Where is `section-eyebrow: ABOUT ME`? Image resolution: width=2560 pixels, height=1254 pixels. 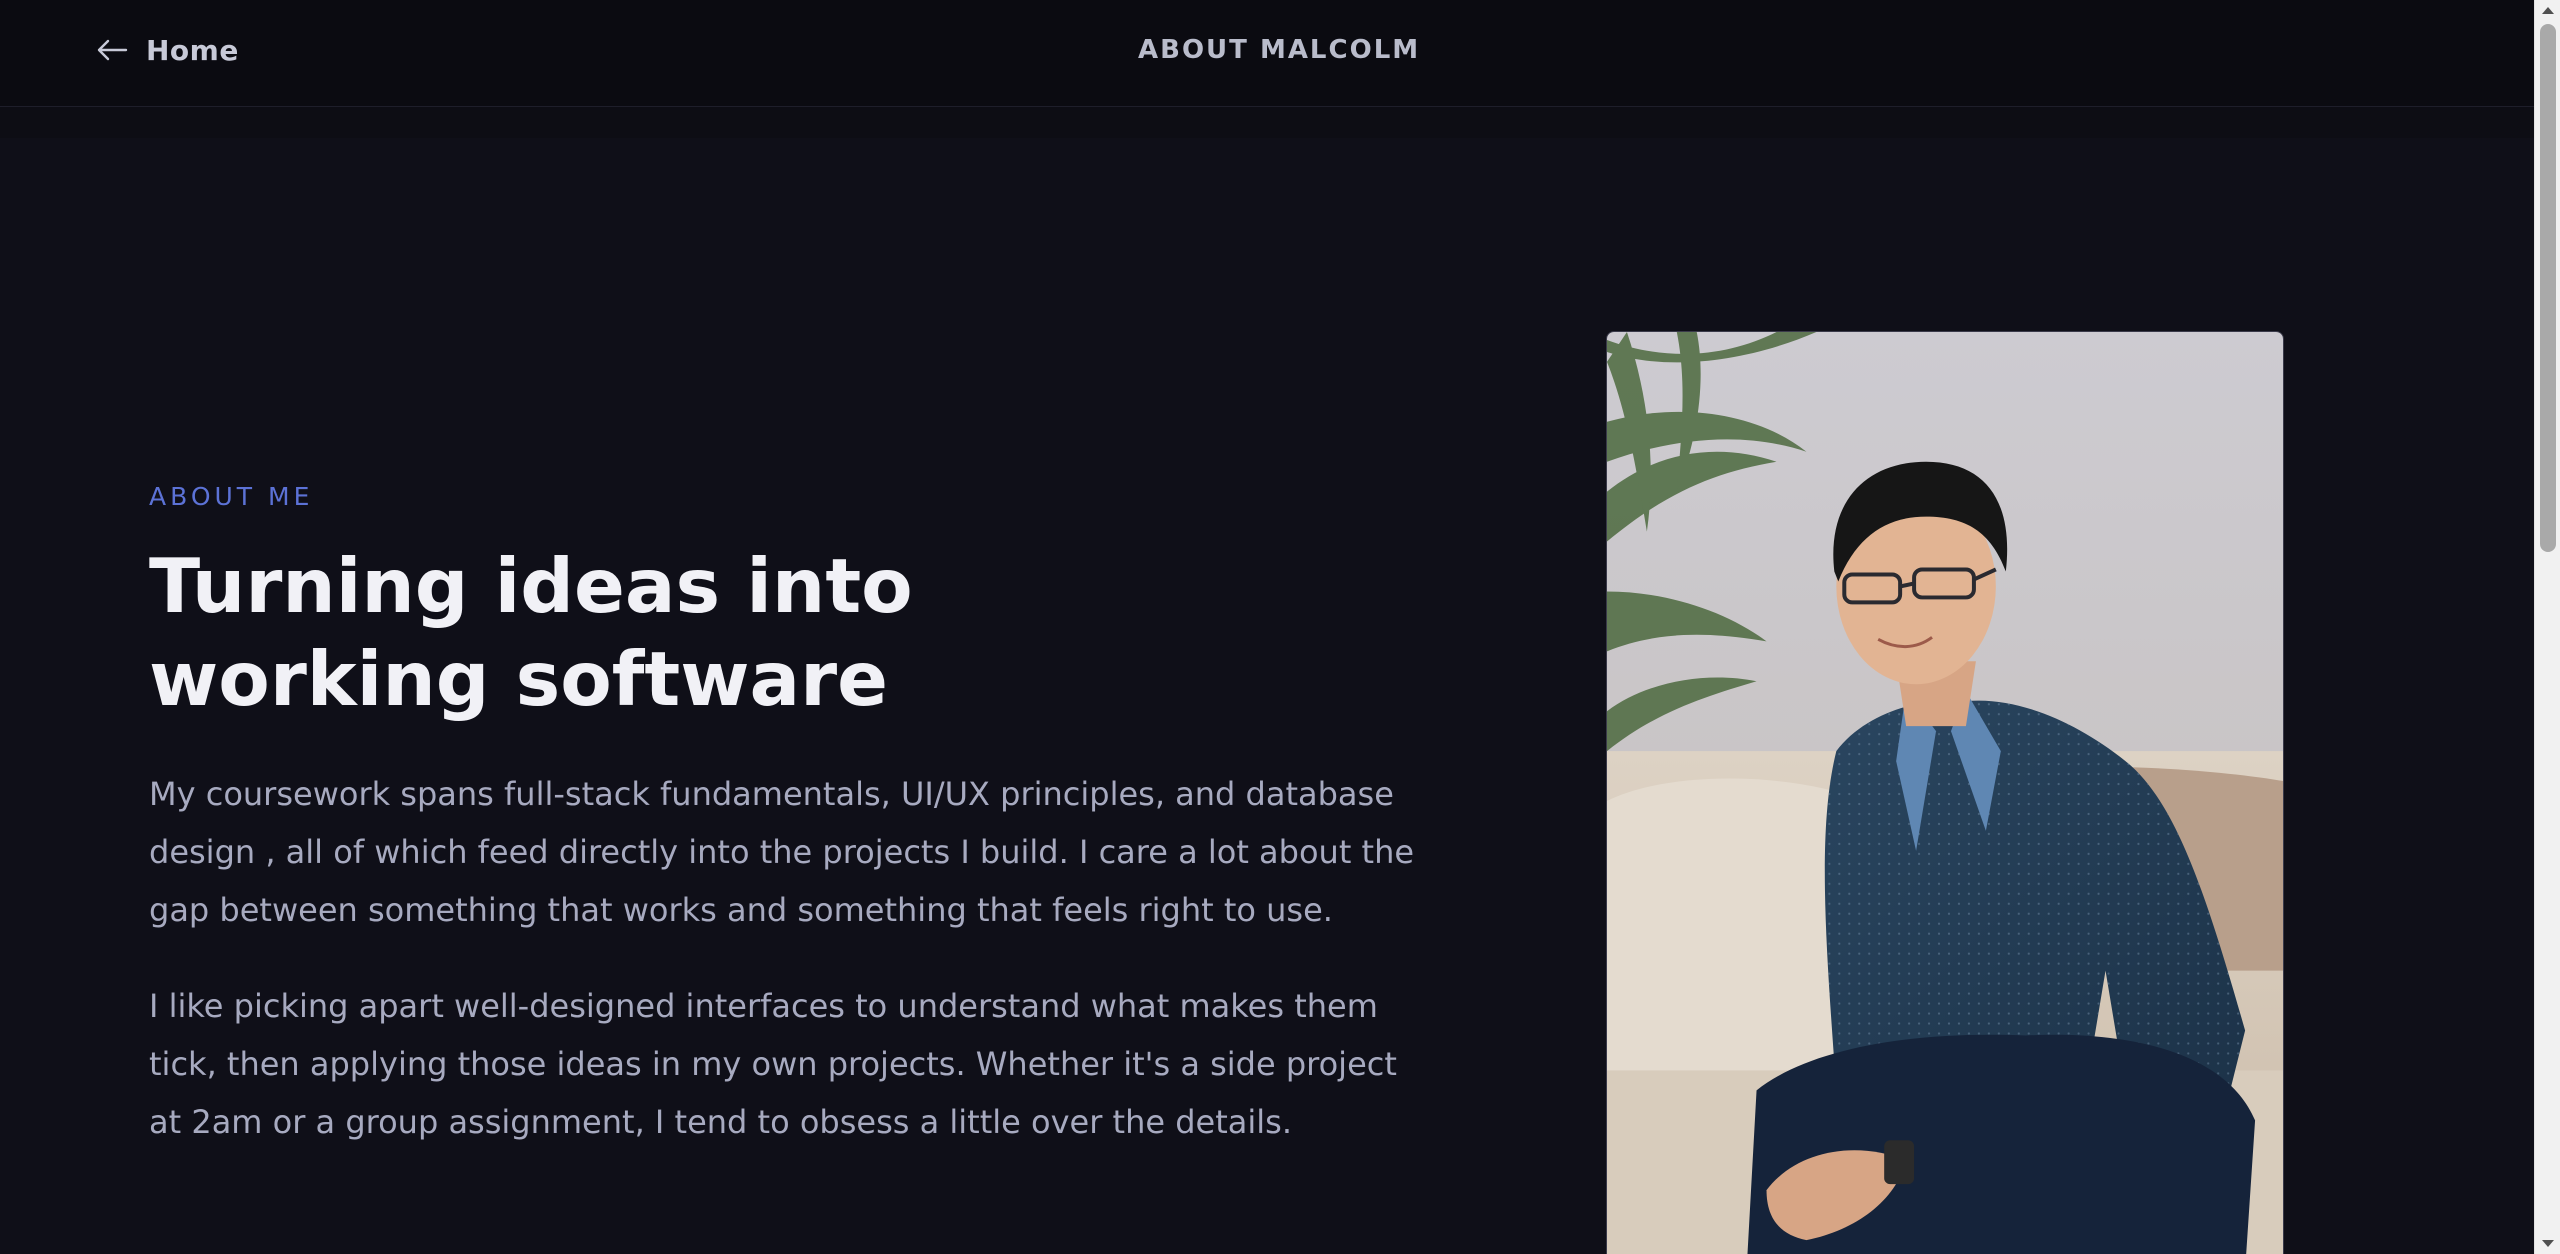
section-eyebrow: ABOUT ME is located at coordinates (231, 496).